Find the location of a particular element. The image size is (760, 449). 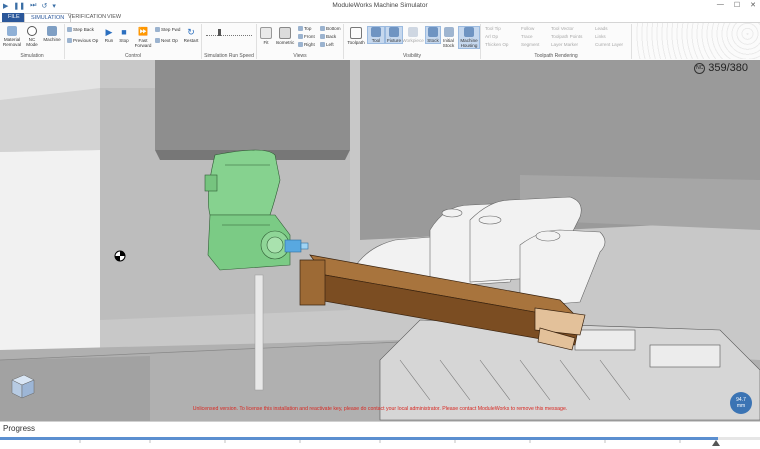

ornament-decoration is located at coordinates (697, 41).